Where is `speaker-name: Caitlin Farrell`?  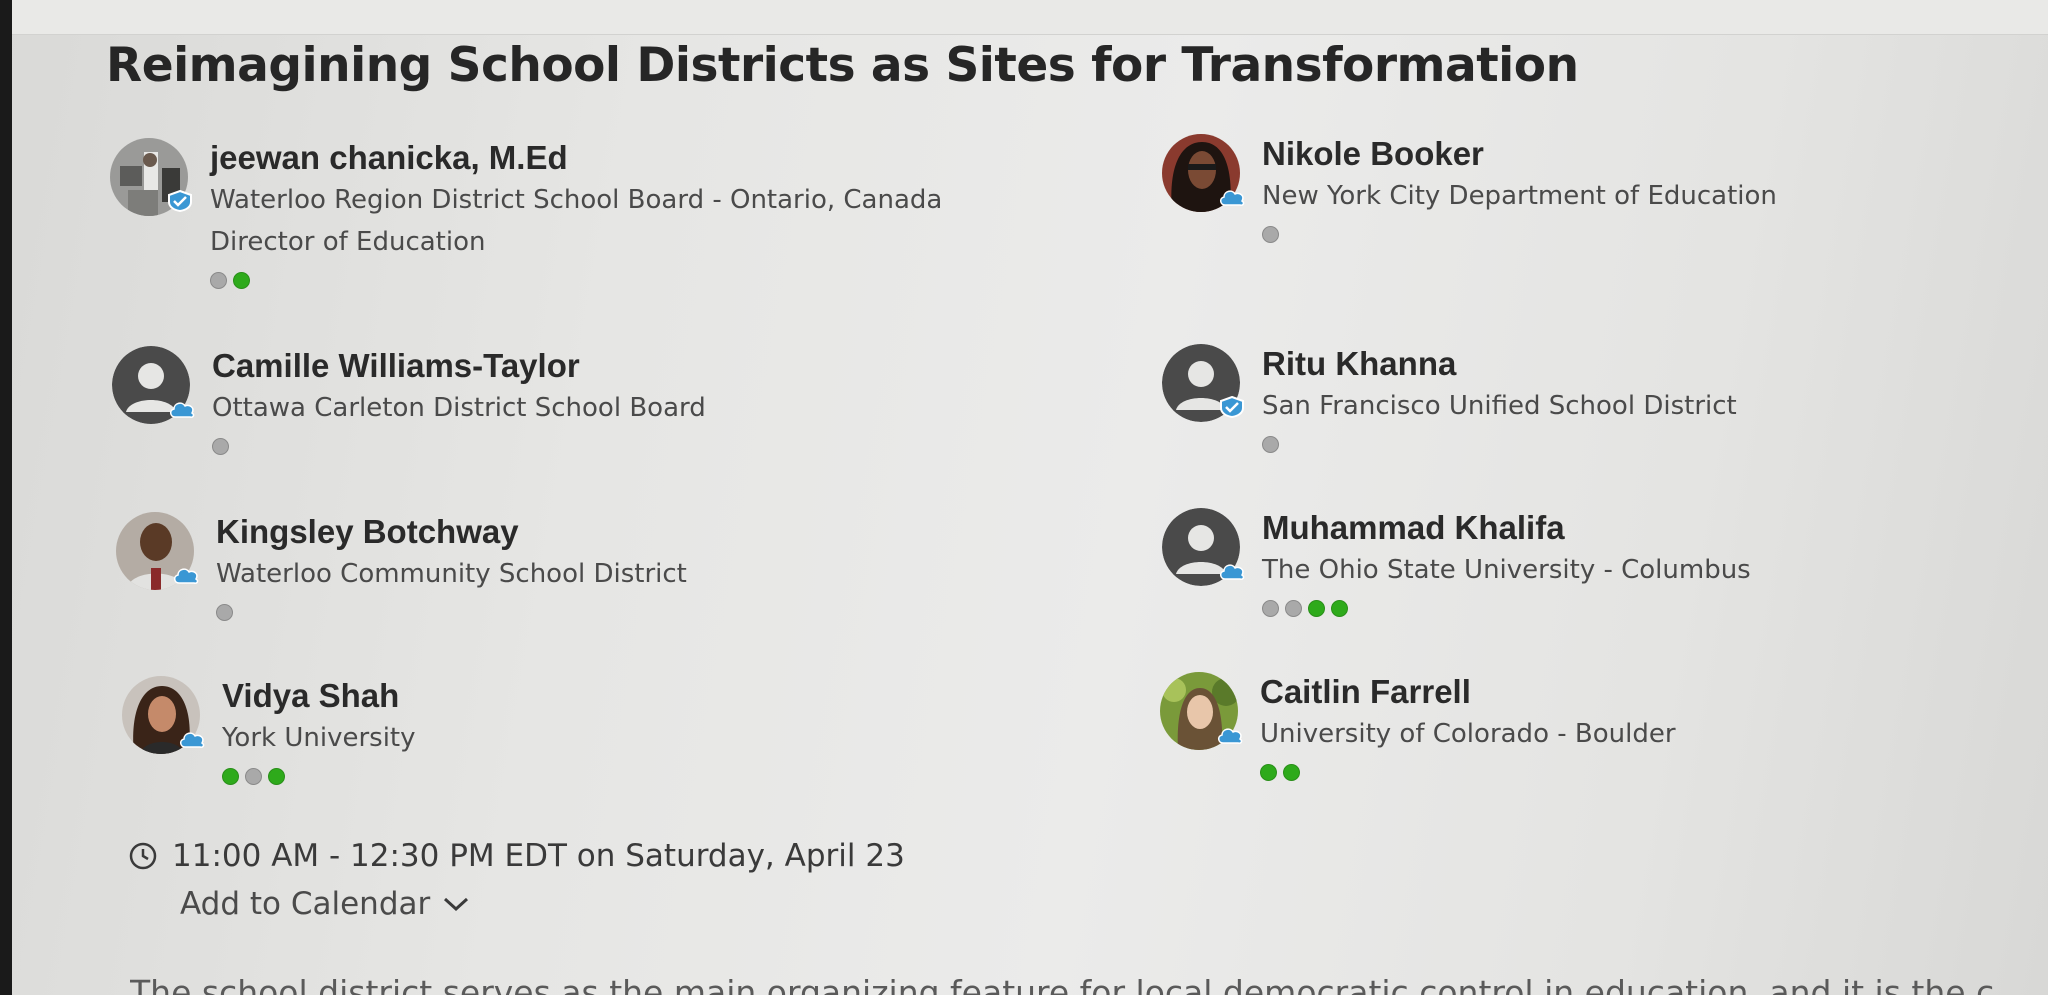
speaker-name: Caitlin Farrell is located at coordinates (1468, 692).